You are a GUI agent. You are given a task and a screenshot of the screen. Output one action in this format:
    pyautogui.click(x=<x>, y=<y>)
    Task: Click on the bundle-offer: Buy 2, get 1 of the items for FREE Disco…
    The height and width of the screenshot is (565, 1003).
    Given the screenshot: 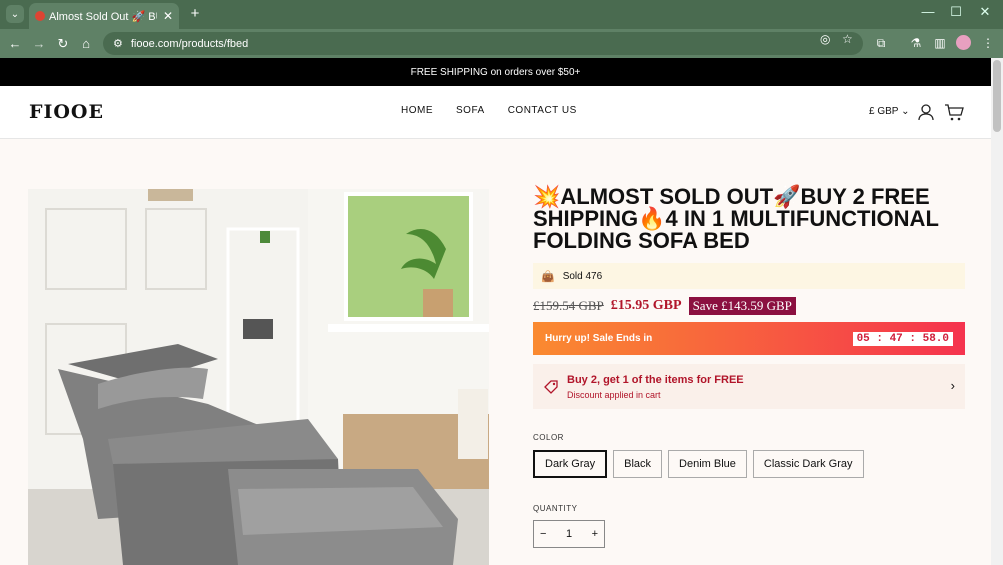 What is the action you would take?
    pyautogui.click(x=749, y=386)
    